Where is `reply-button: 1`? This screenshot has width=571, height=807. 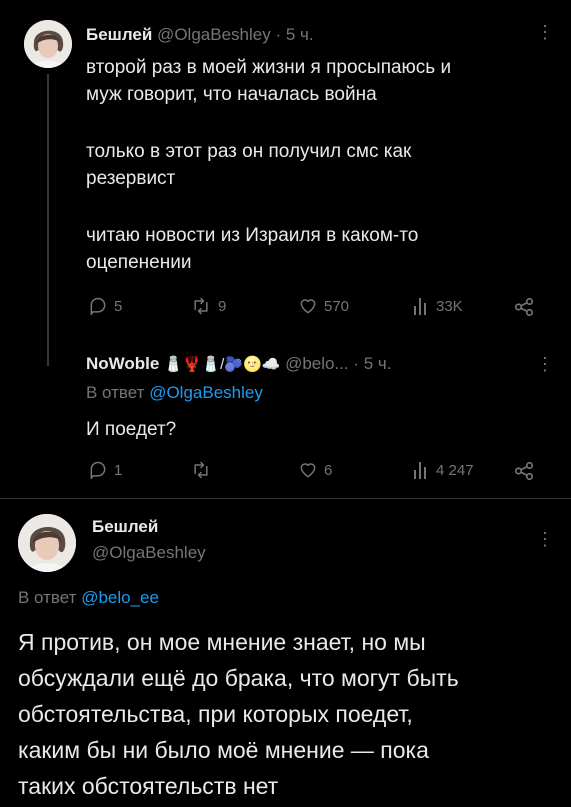 reply-button: 1 is located at coordinates (105, 470).